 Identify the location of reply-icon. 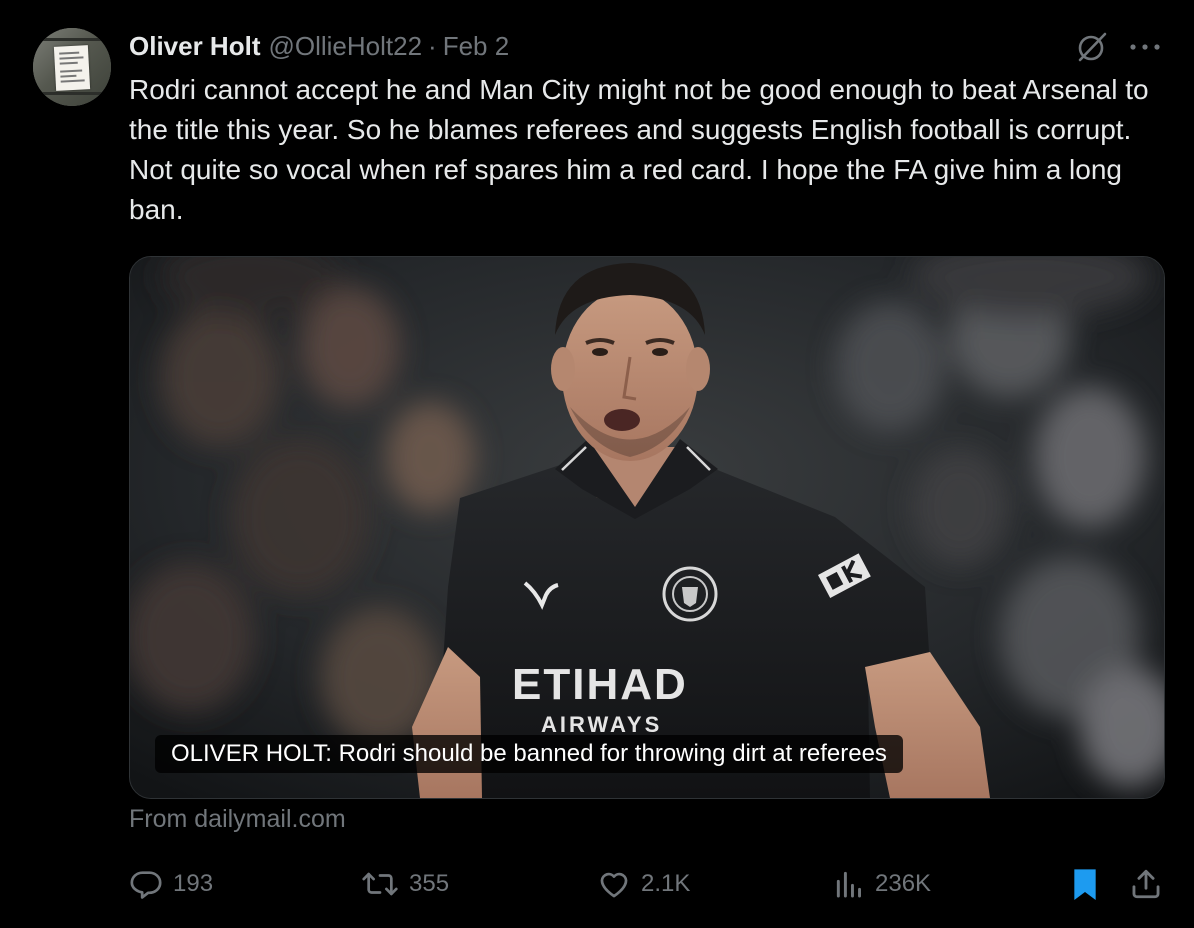
(146, 885).